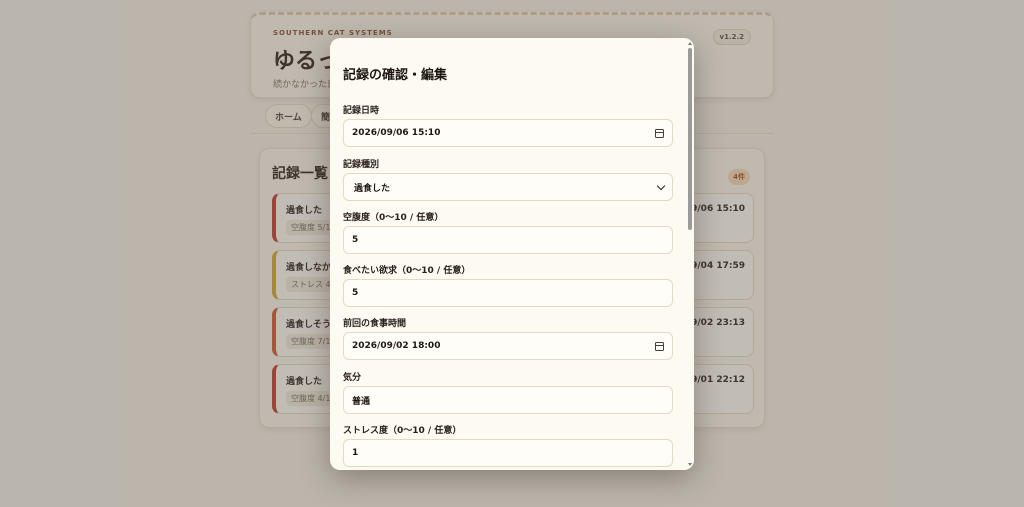  What do you see at coordinates (355, 293) in the screenshot?
I see `desire-value: 5` at bounding box center [355, 293].